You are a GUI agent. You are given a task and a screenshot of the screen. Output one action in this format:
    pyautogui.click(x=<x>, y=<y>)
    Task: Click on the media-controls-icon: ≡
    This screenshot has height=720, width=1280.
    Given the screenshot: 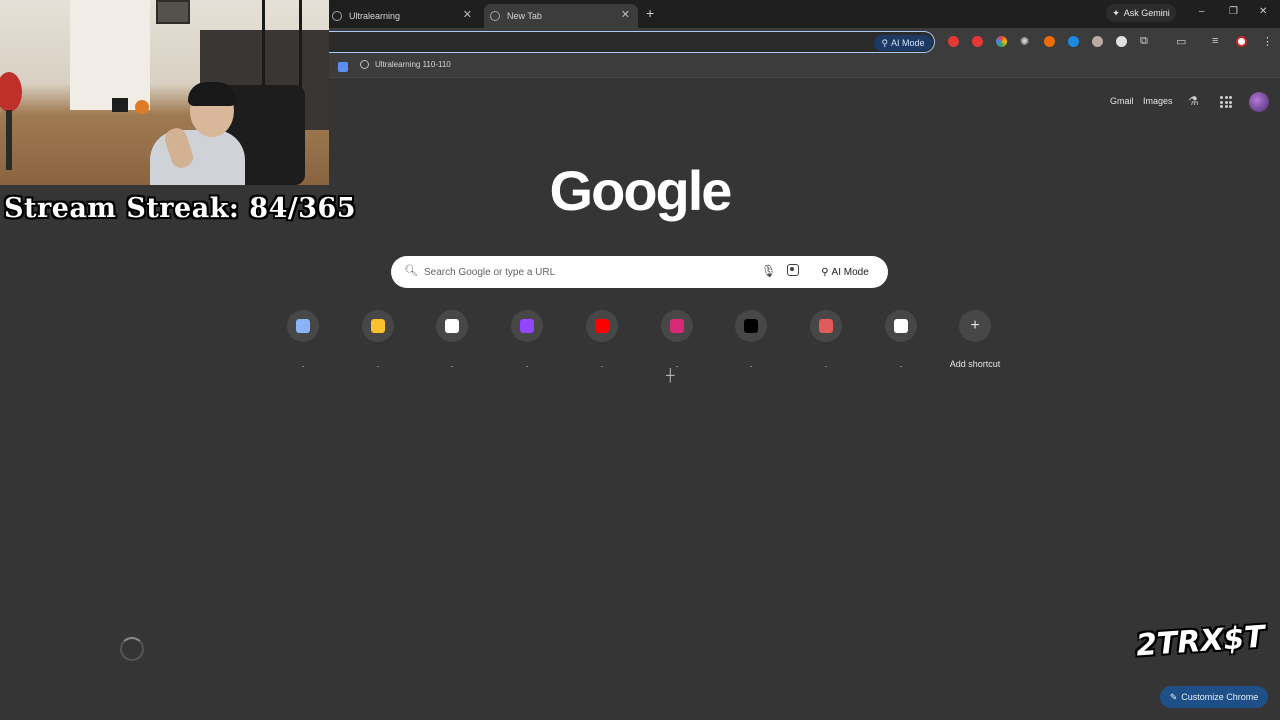 What is the action you would take?
    pyautogui.click(x=1215, y=41)
    